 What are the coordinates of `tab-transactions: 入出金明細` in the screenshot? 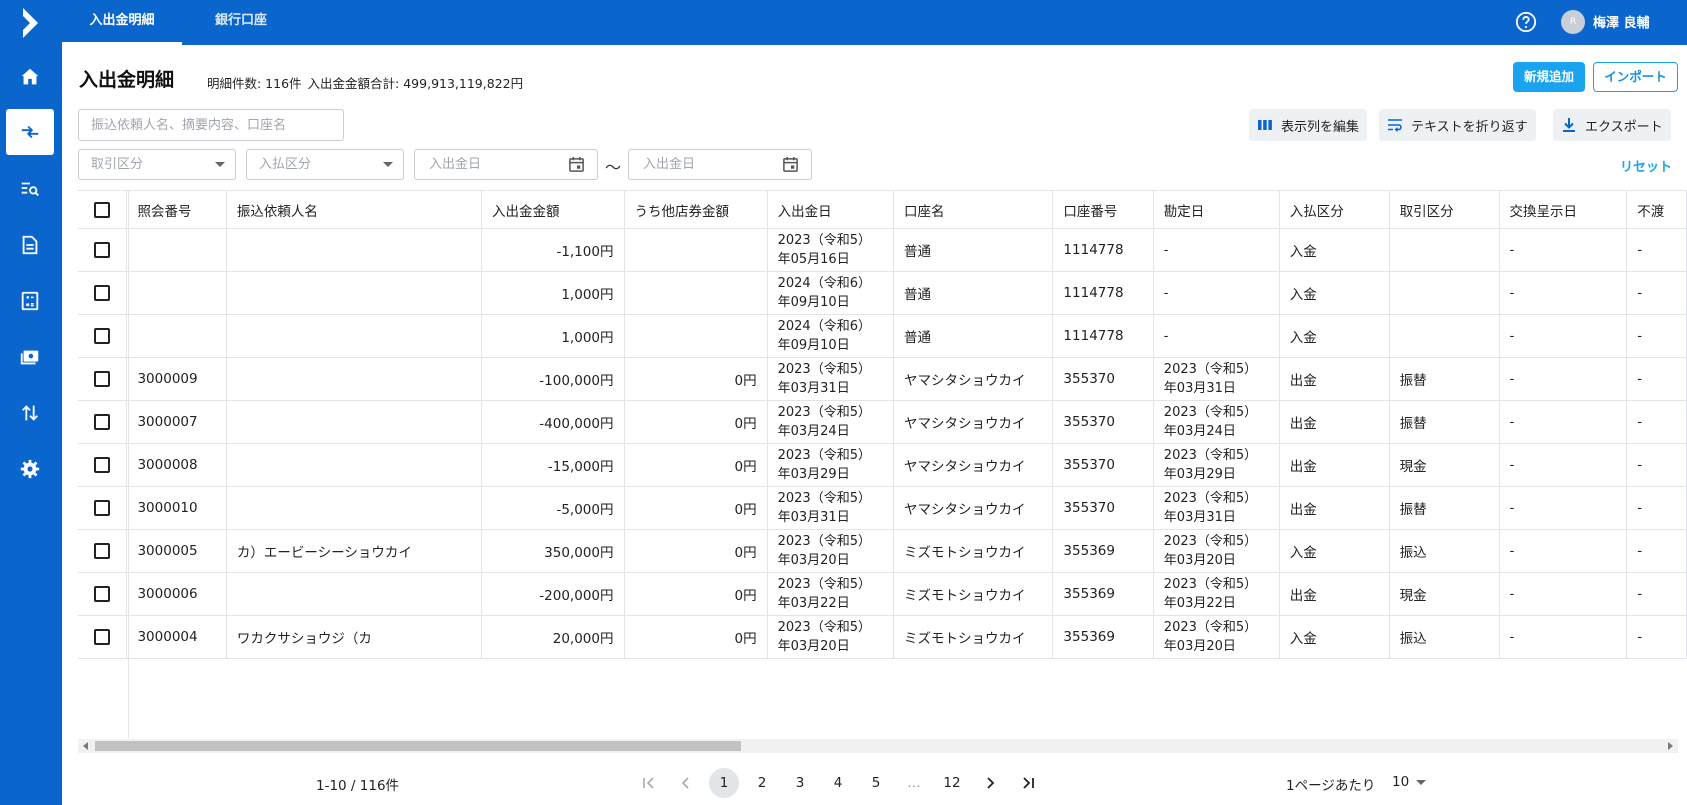 It's located at (122, 22).